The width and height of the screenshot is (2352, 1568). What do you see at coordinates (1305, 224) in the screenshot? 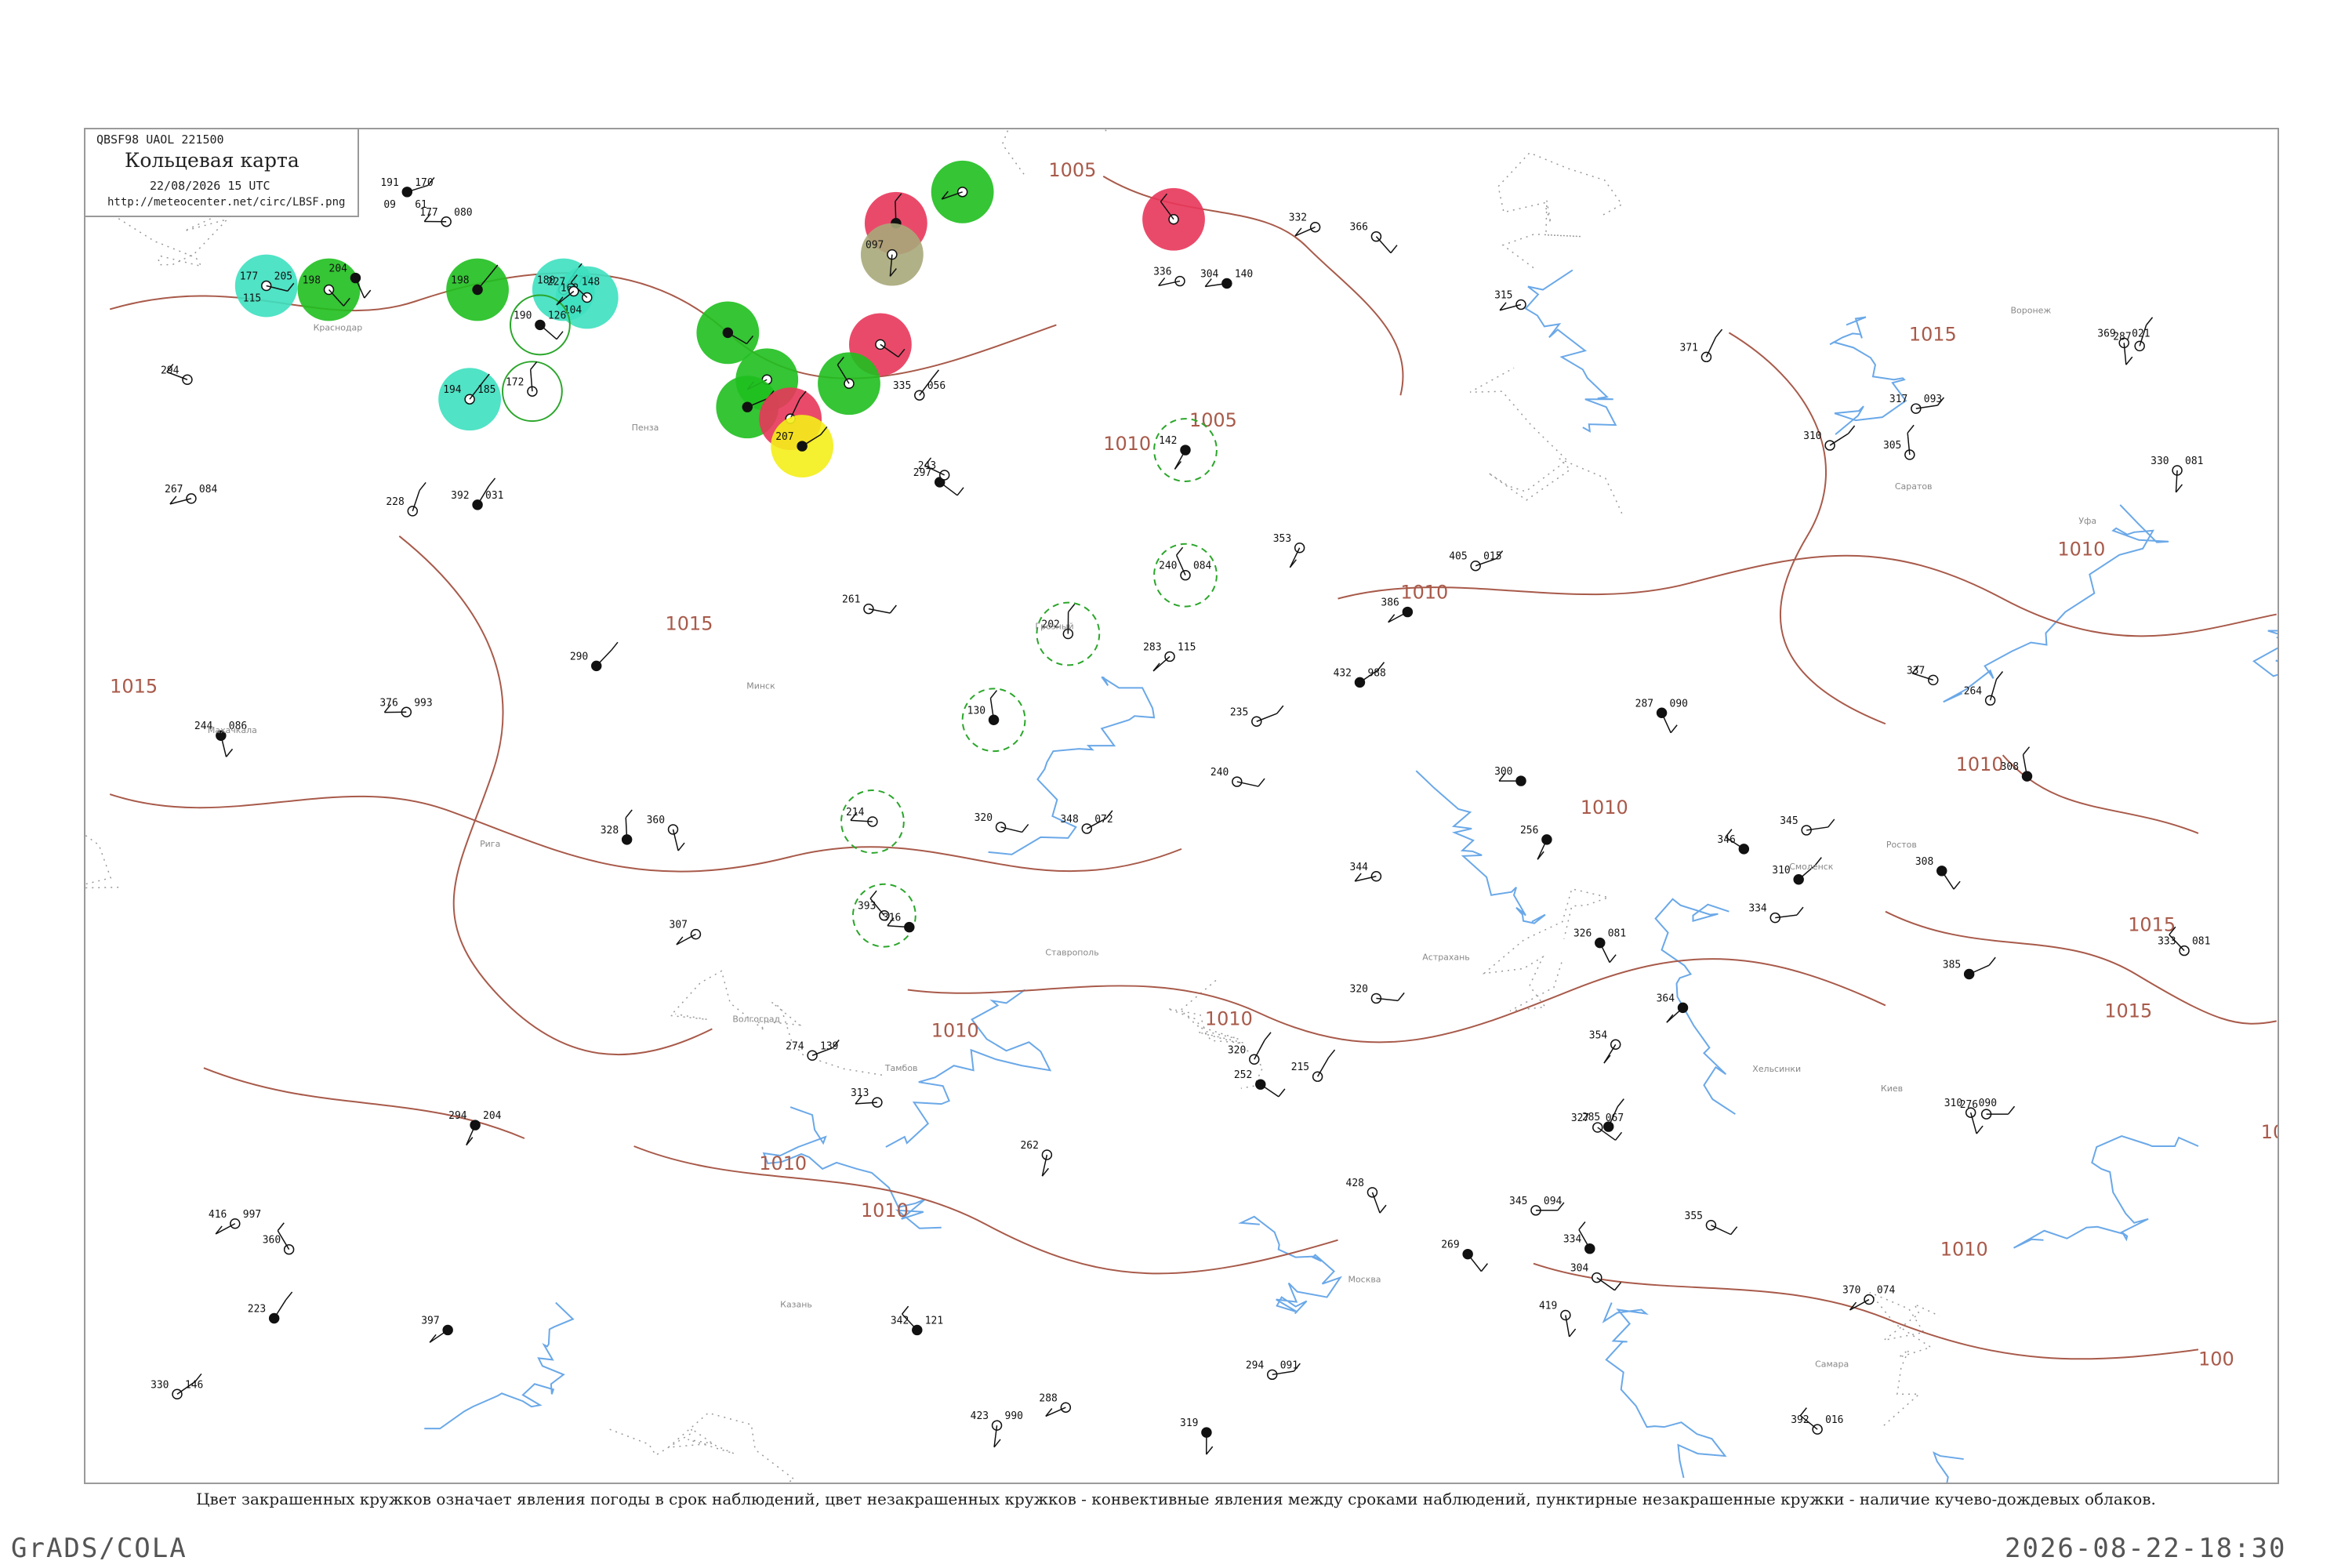
I see `station-plot: 332` at bounding box center [1305, 224].